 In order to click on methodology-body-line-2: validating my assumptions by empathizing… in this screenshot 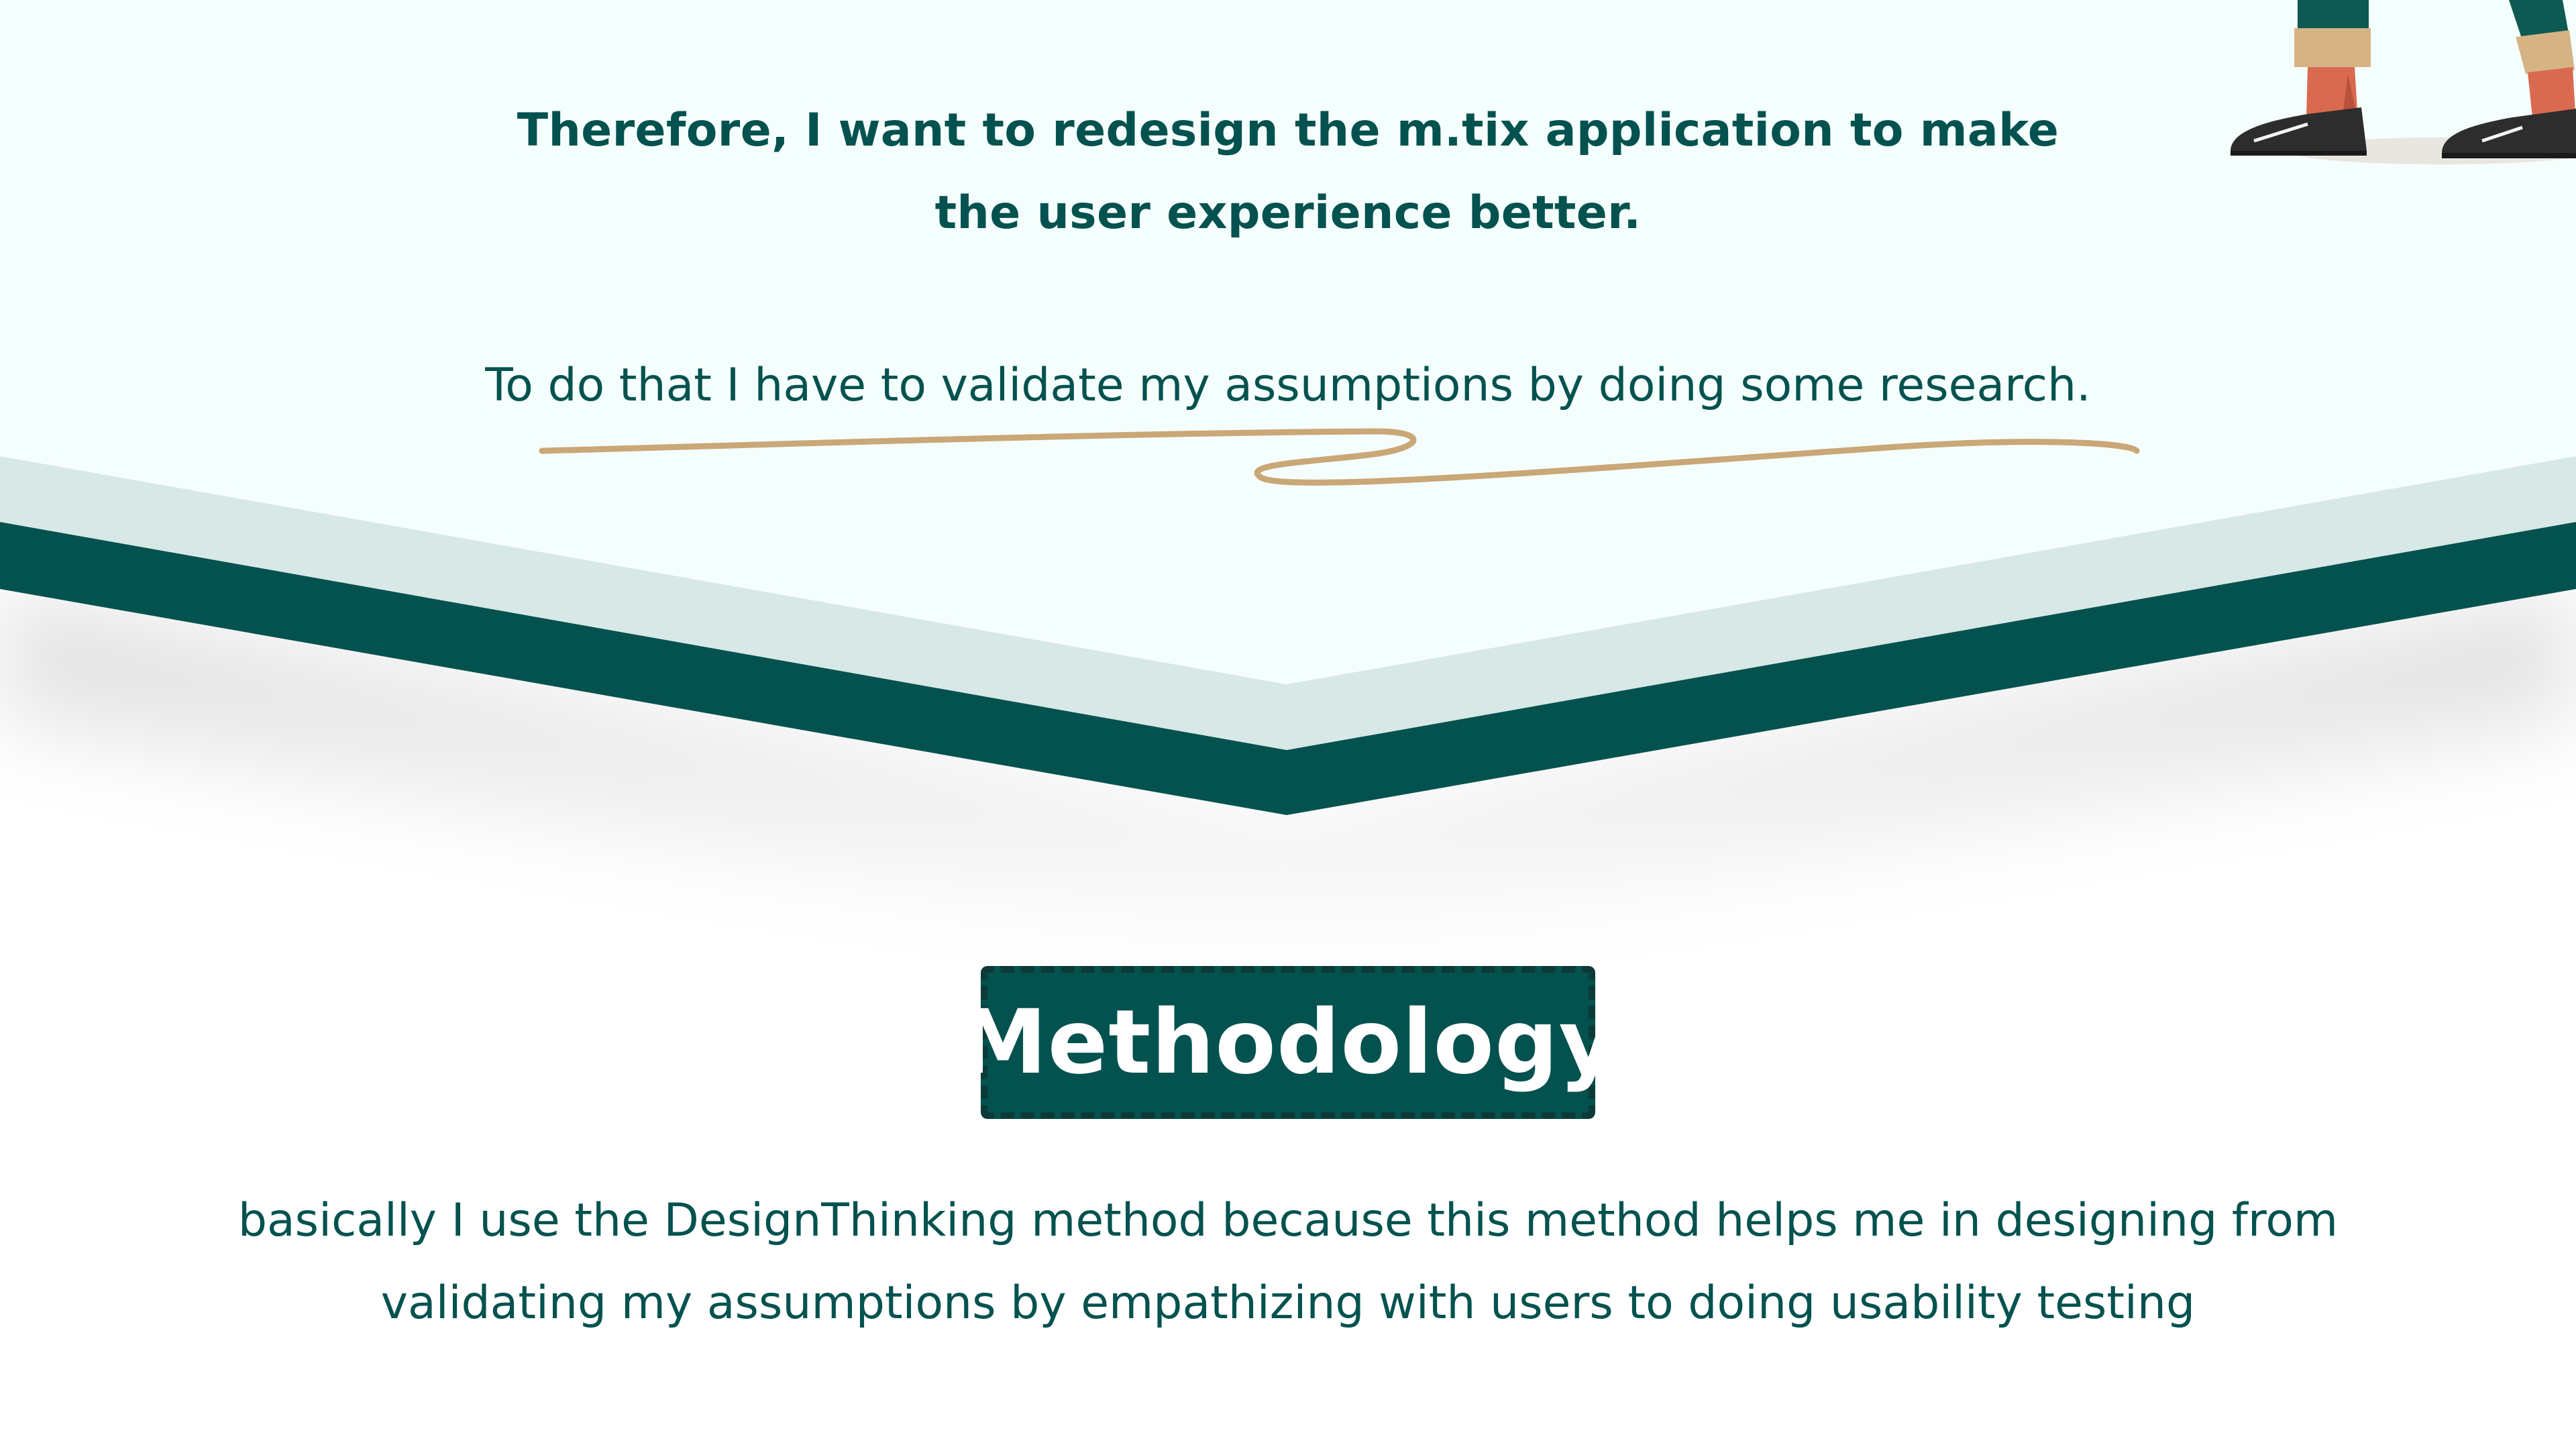, I will do `click(1288, 1303)`.